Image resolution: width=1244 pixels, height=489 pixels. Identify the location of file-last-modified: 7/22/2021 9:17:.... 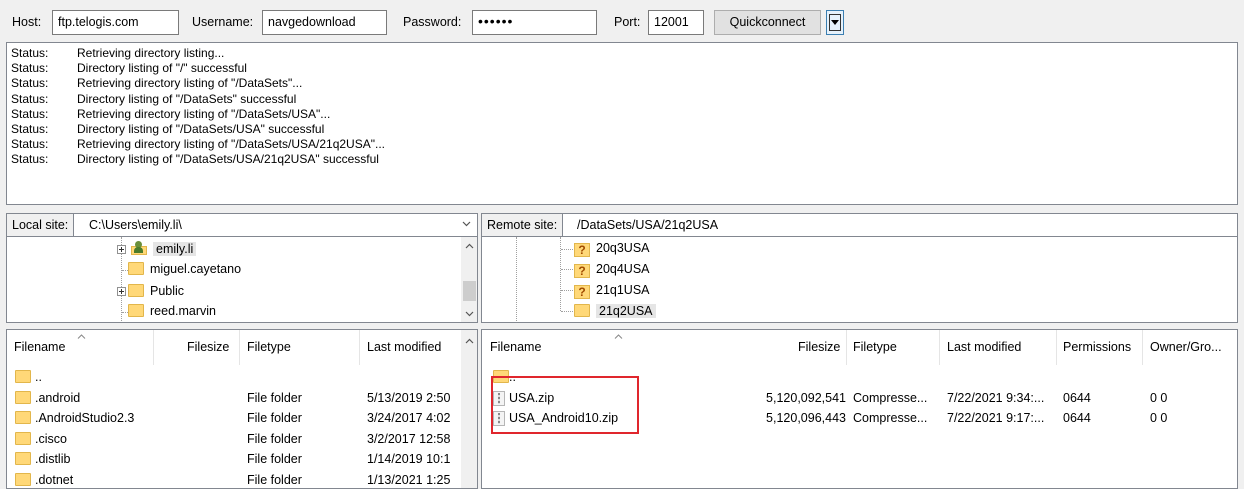
(996, 418).